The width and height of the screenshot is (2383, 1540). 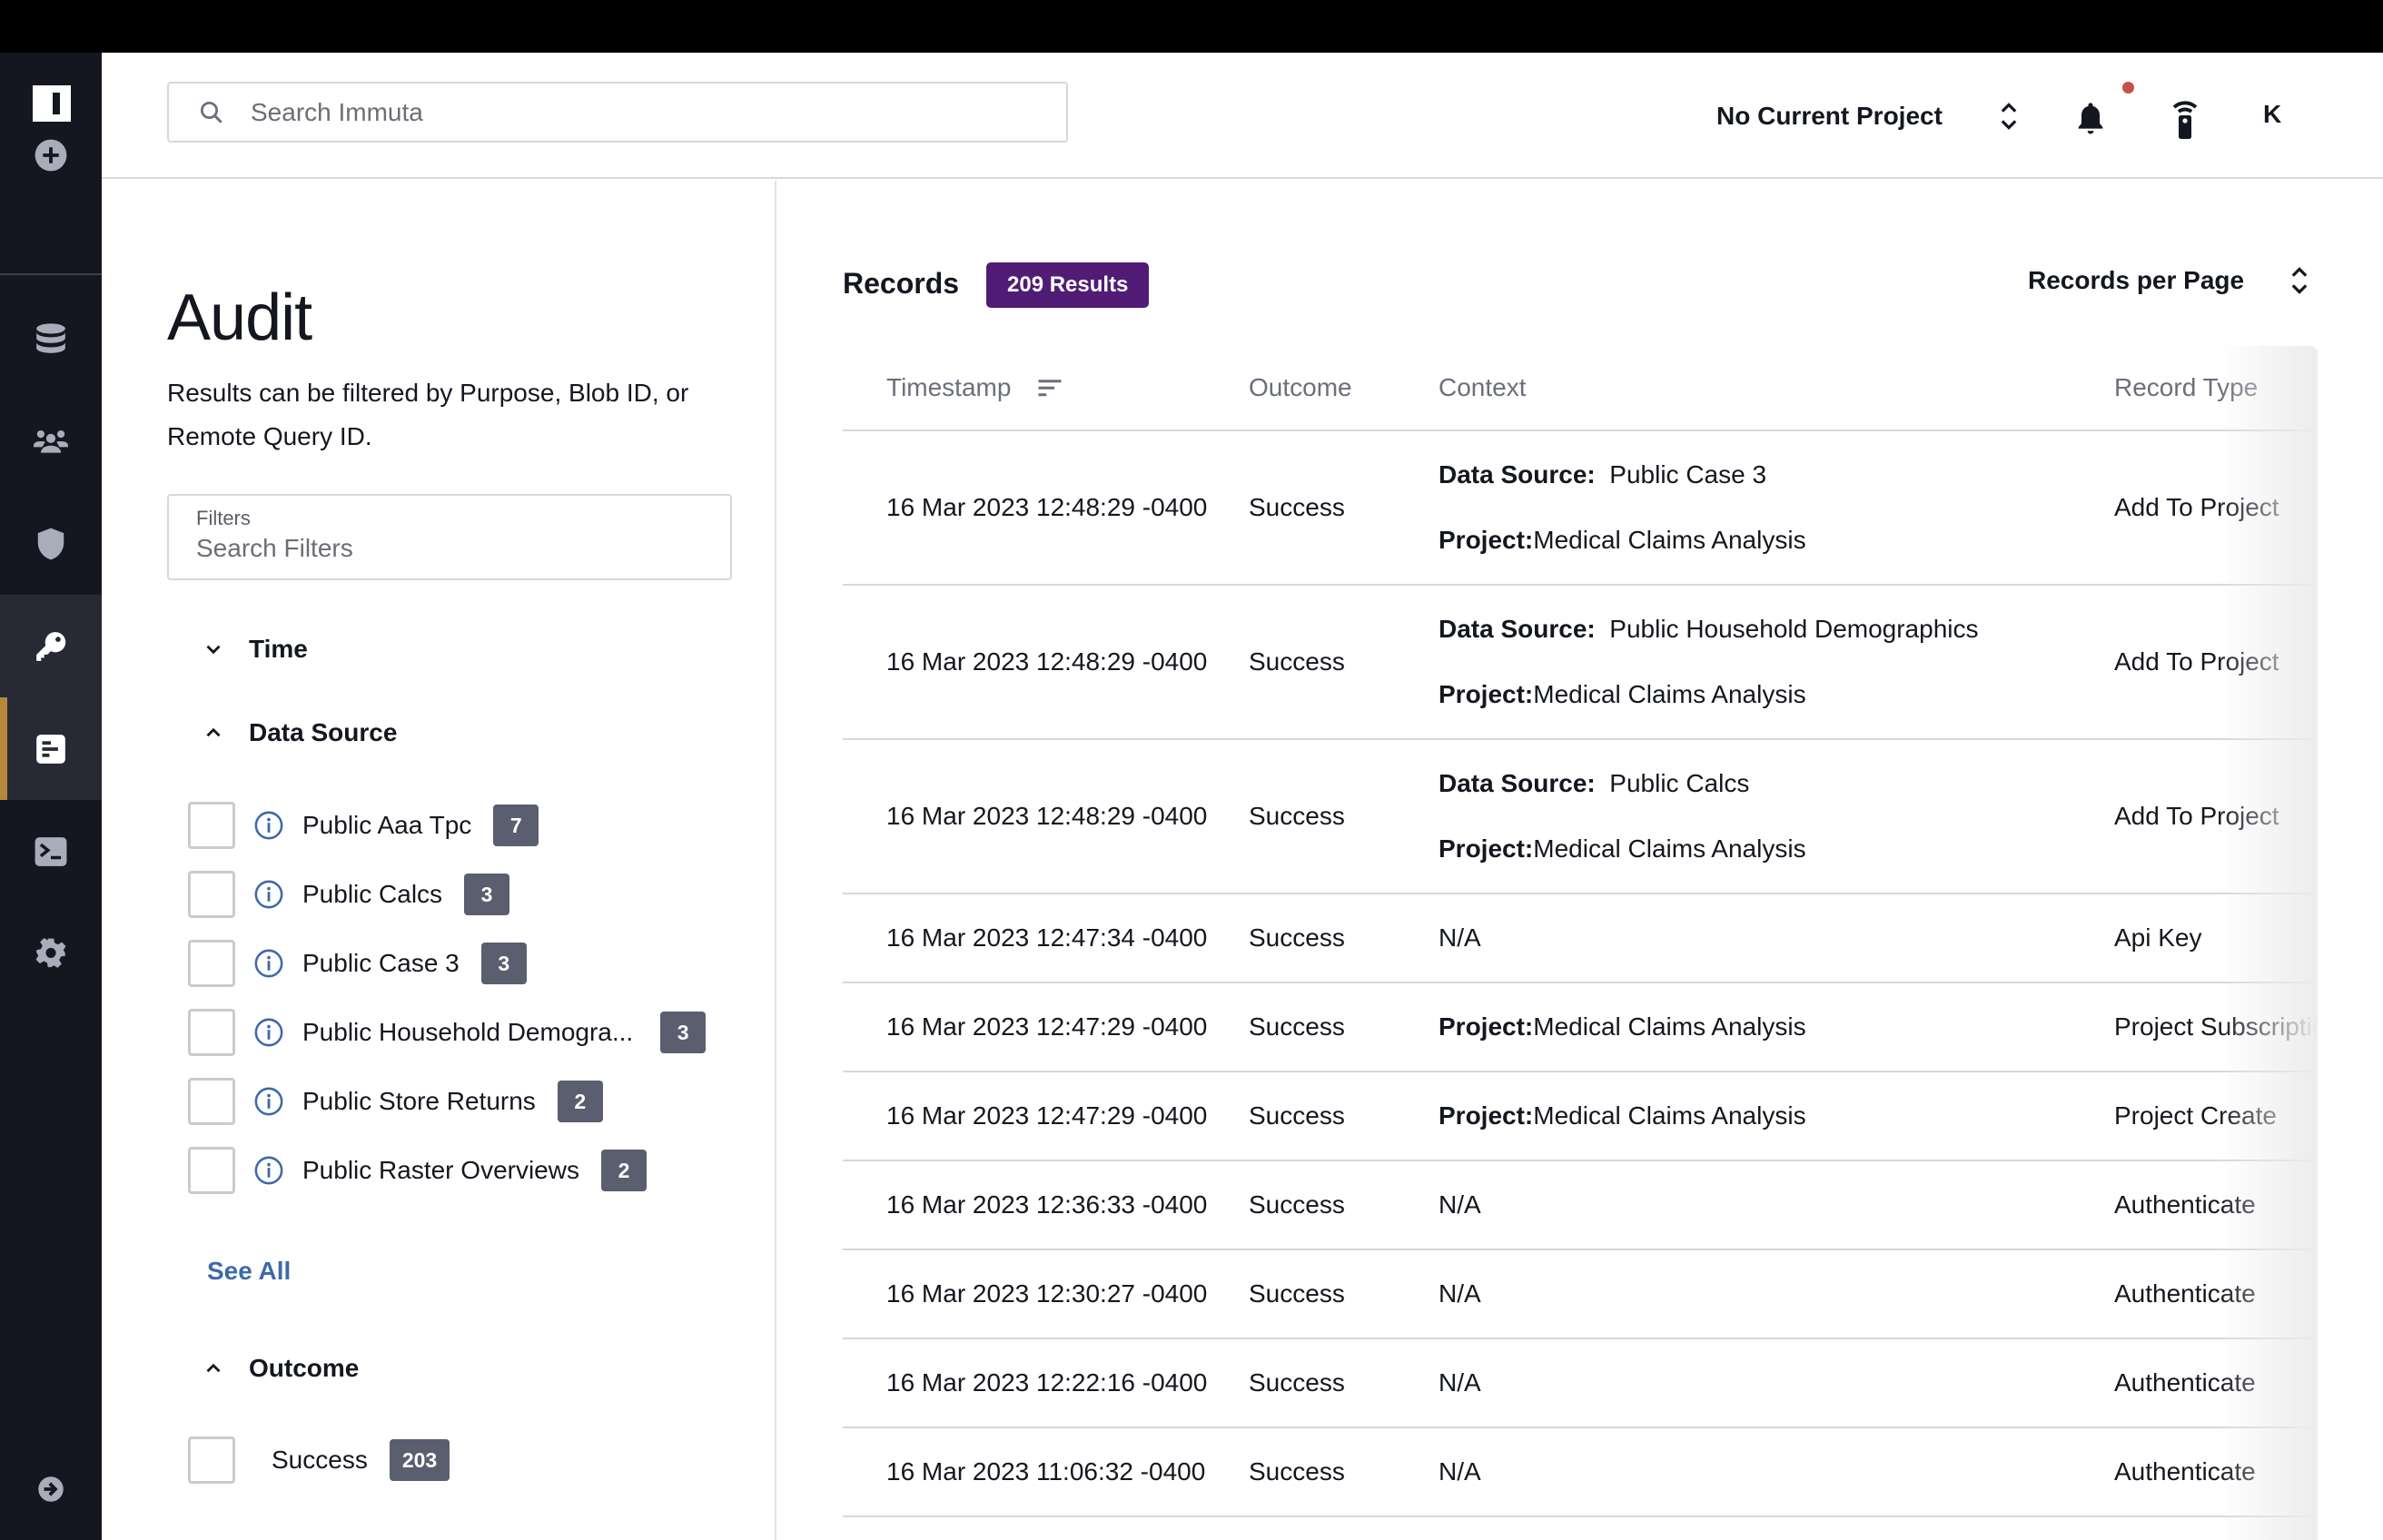 I want to click on filter-section-time: Time, so click(x=255, y=649).